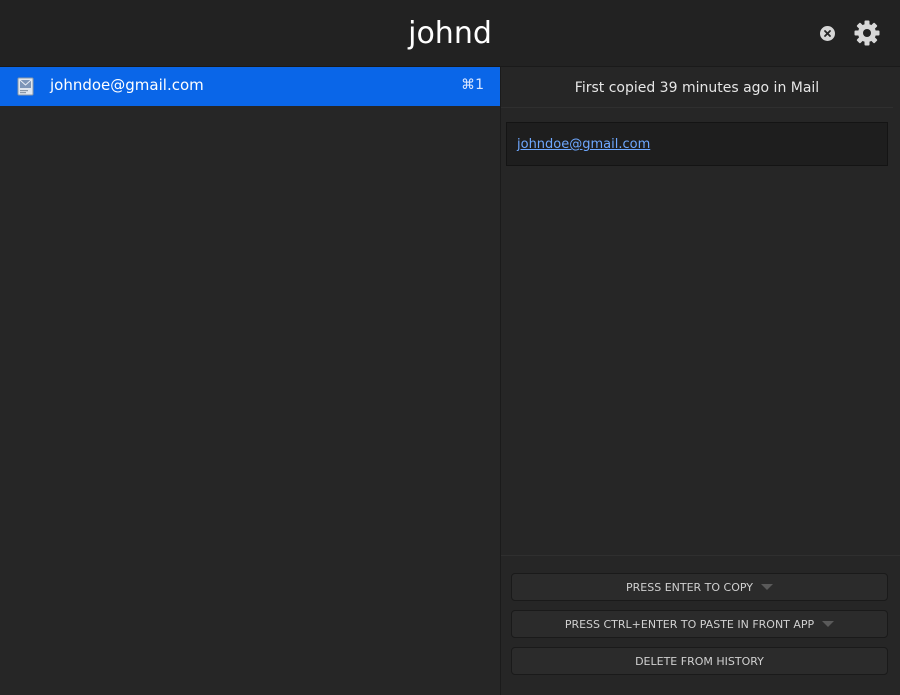 The height and width of the screenshot is (695, 900). I want to click on clip-preview: johndoe@gmail.com, so click(697, 144).